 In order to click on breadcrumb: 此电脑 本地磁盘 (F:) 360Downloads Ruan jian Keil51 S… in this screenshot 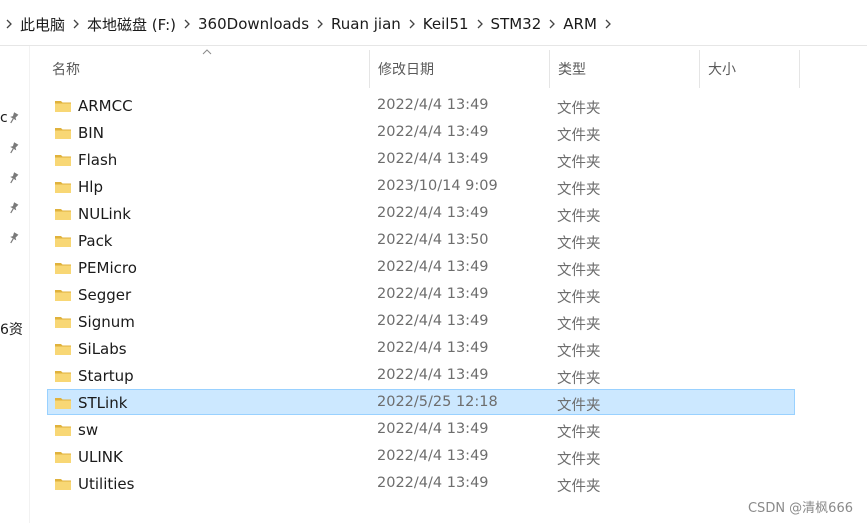, I will do `click(308, 24)`.